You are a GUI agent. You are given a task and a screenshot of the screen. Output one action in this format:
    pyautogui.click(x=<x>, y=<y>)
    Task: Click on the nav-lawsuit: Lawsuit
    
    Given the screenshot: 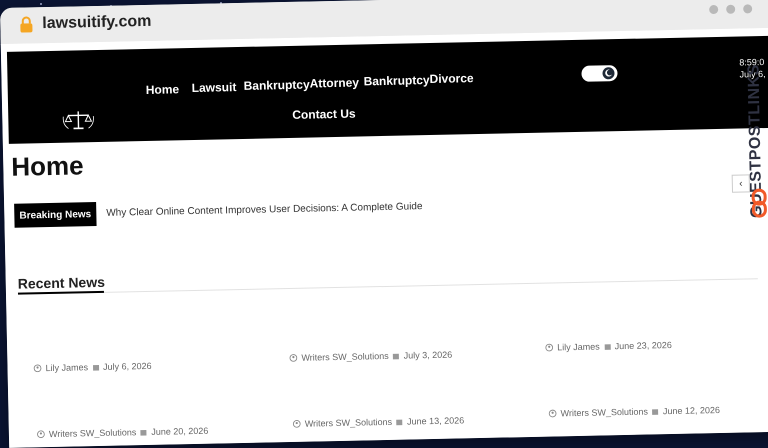 What is the action you would take?
    pyautogui.click(x=214, y=87)
    